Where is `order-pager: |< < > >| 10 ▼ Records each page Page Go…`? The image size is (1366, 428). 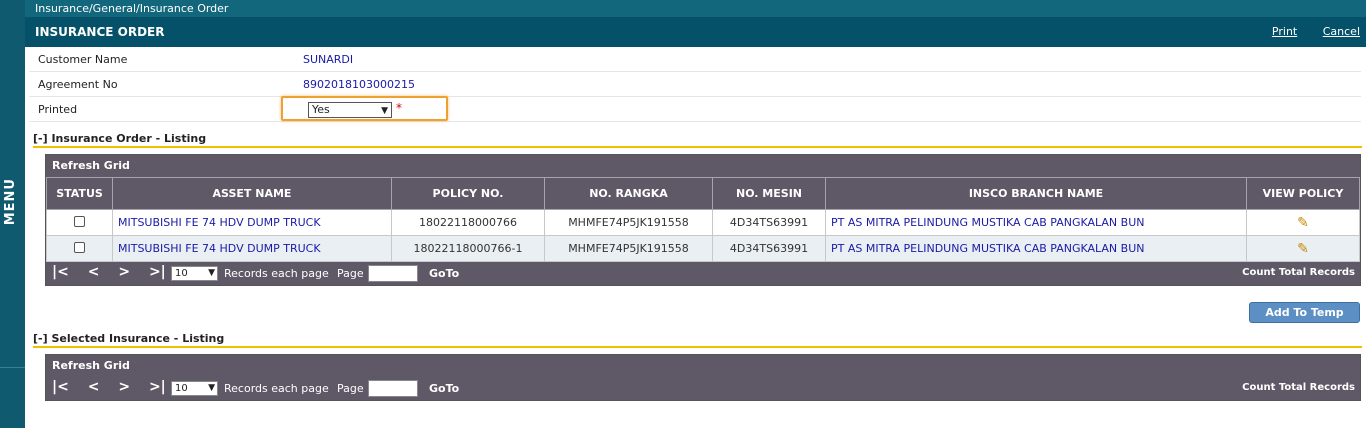
order-pager: |< < > >| 10 ▼ Records each page Page Go… is located at coordinates (703, 273).